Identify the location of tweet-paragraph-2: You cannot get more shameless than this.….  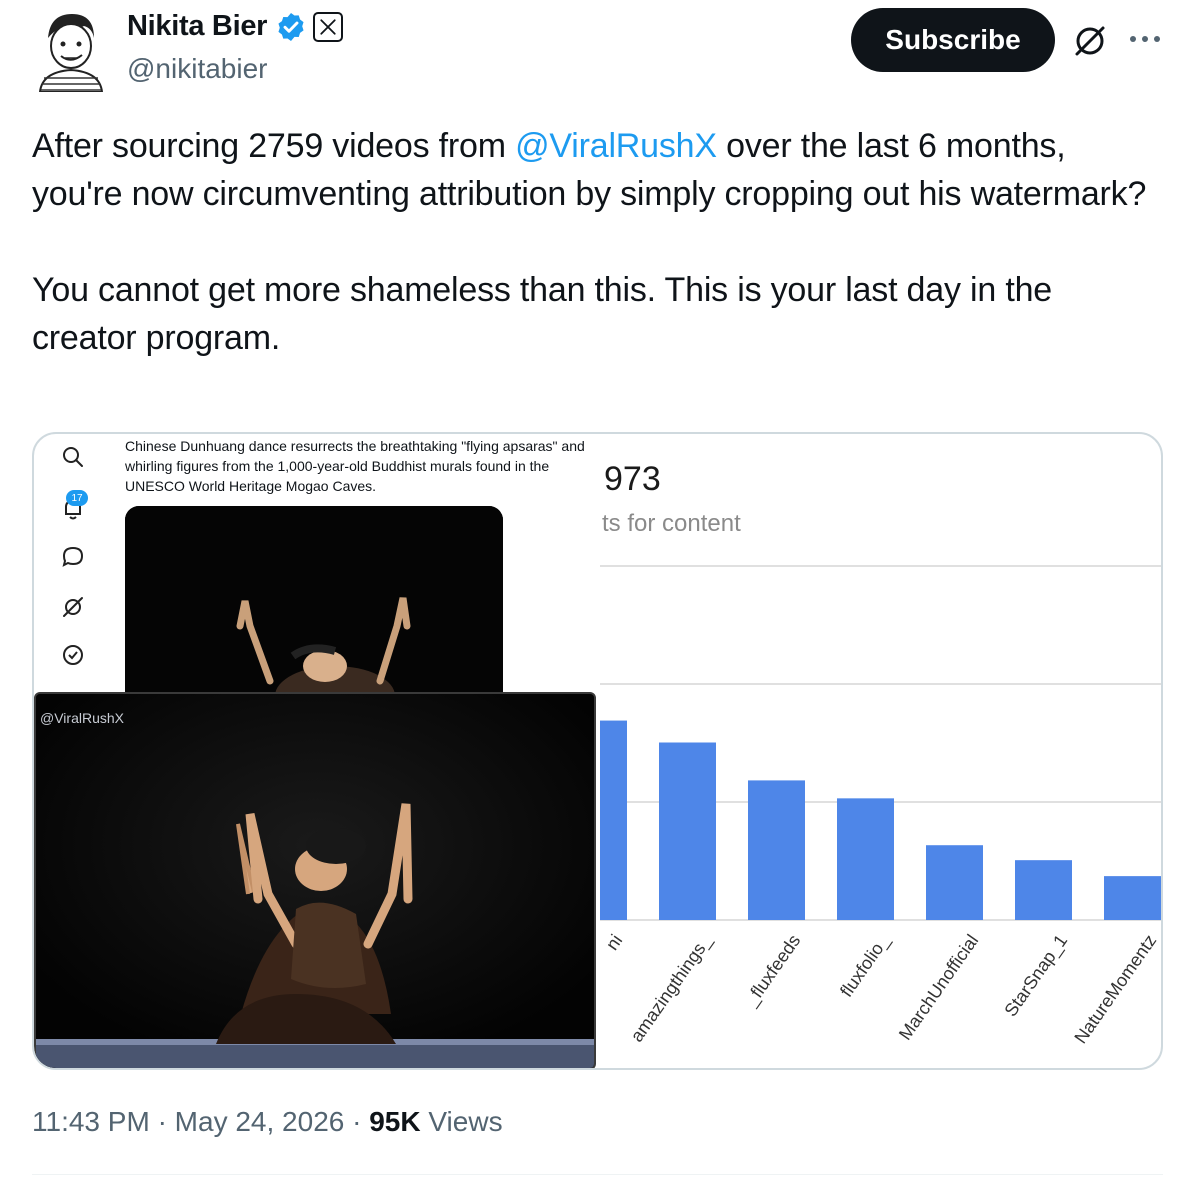
(542, 314).